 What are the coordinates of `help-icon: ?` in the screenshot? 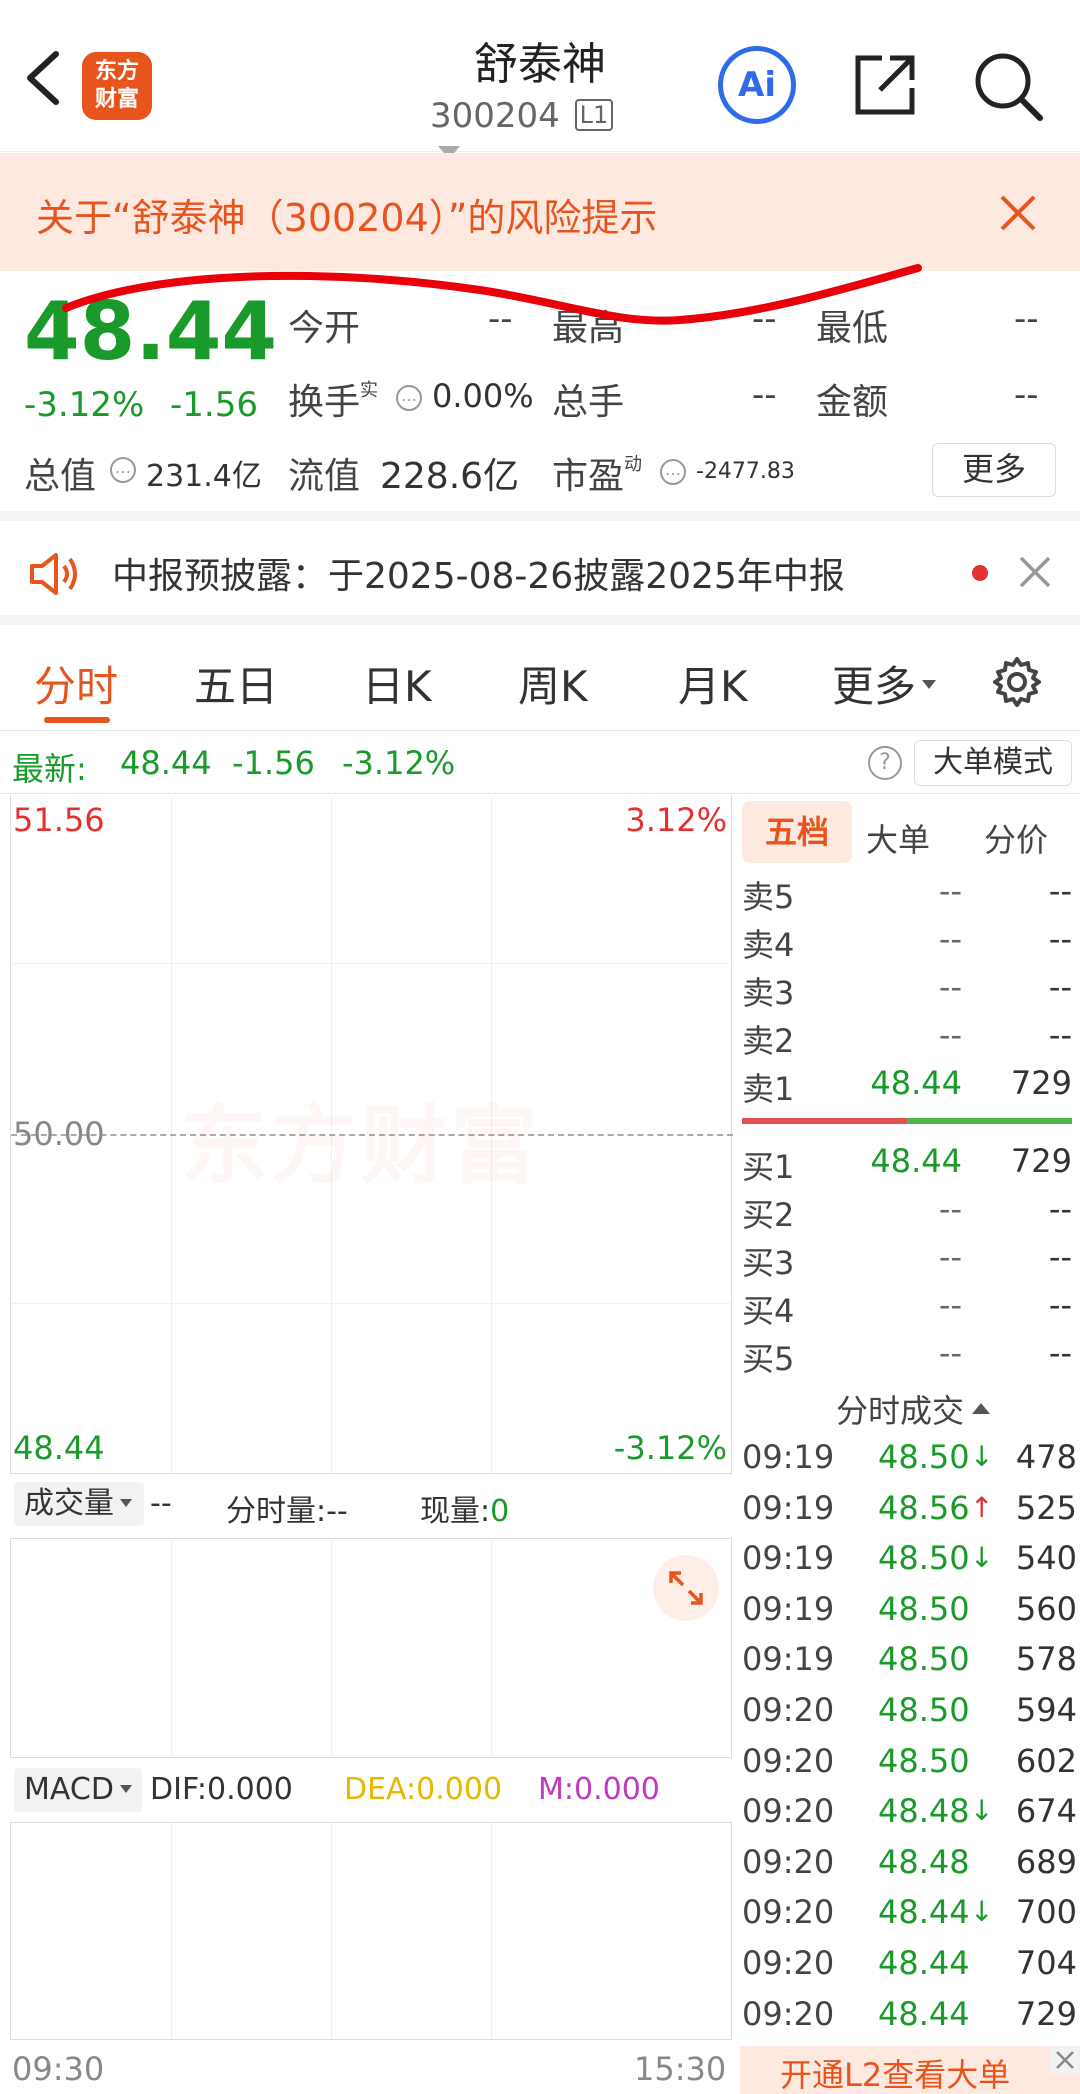 It's located at (885, 763).